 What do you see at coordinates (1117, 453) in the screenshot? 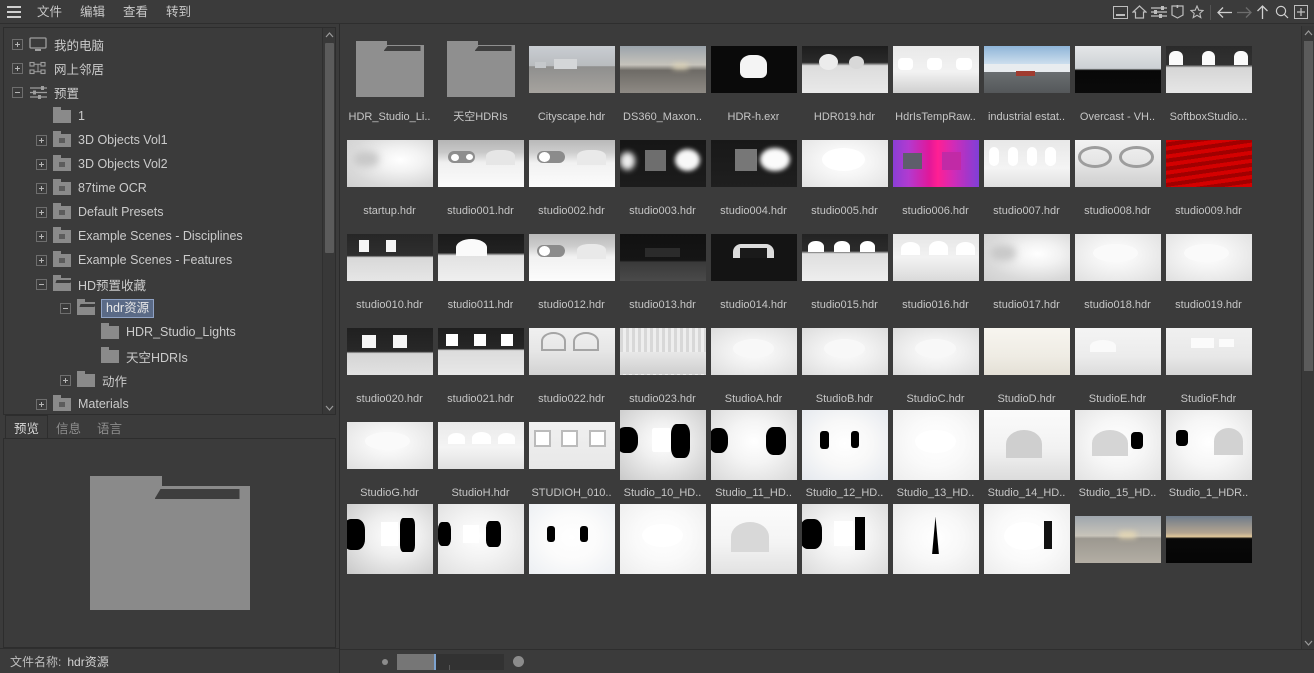
I see `file-item: Studio_15_HD..` at bounding box center [1117, 453].